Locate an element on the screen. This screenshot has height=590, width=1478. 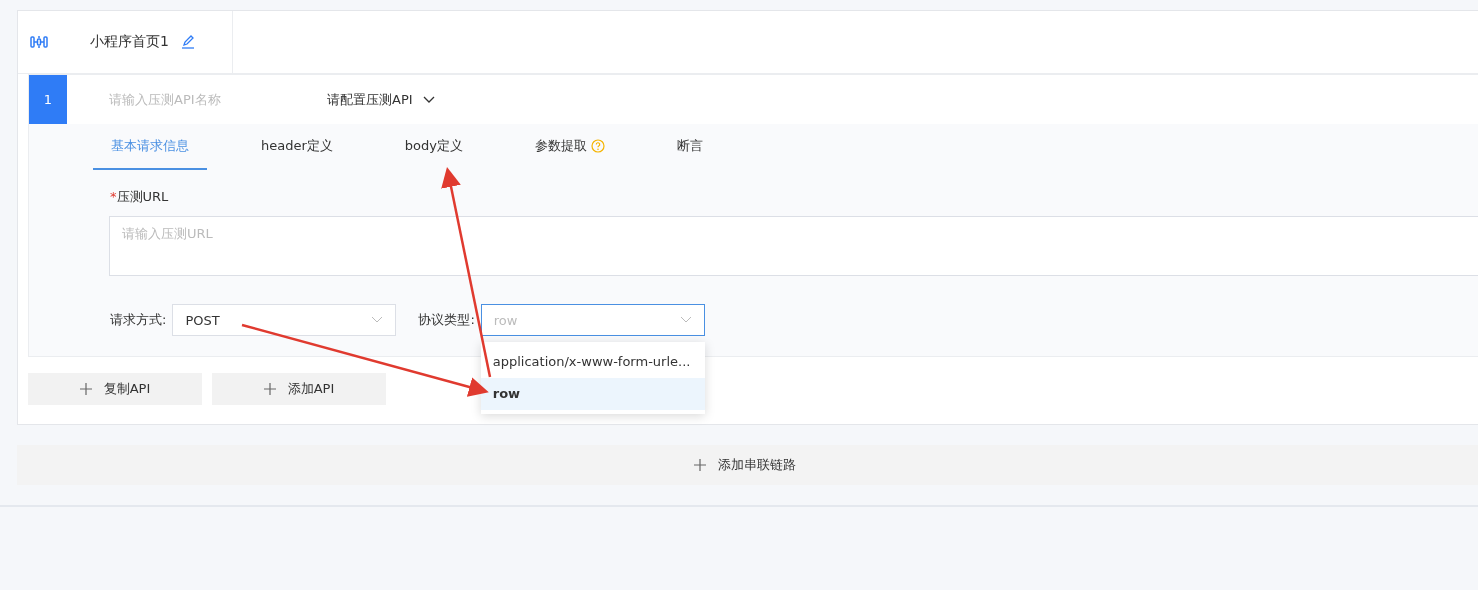
method-select: POST is located at coordinates (284, 320).